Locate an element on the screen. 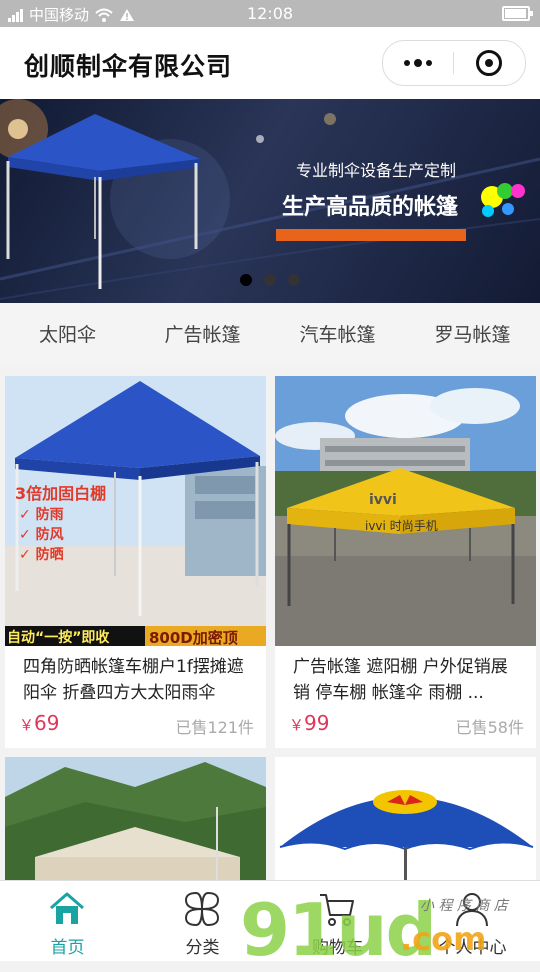 The image size is (540, 972). product-price: ￥99 is located at coordinates (309, 723).